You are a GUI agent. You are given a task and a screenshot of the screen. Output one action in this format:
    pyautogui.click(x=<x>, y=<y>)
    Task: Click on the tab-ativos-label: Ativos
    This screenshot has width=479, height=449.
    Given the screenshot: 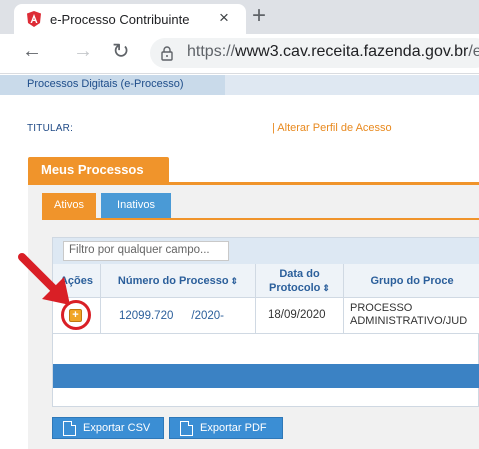 What is the action you would take?
    pyautogui.click(x=69, y=205)
    